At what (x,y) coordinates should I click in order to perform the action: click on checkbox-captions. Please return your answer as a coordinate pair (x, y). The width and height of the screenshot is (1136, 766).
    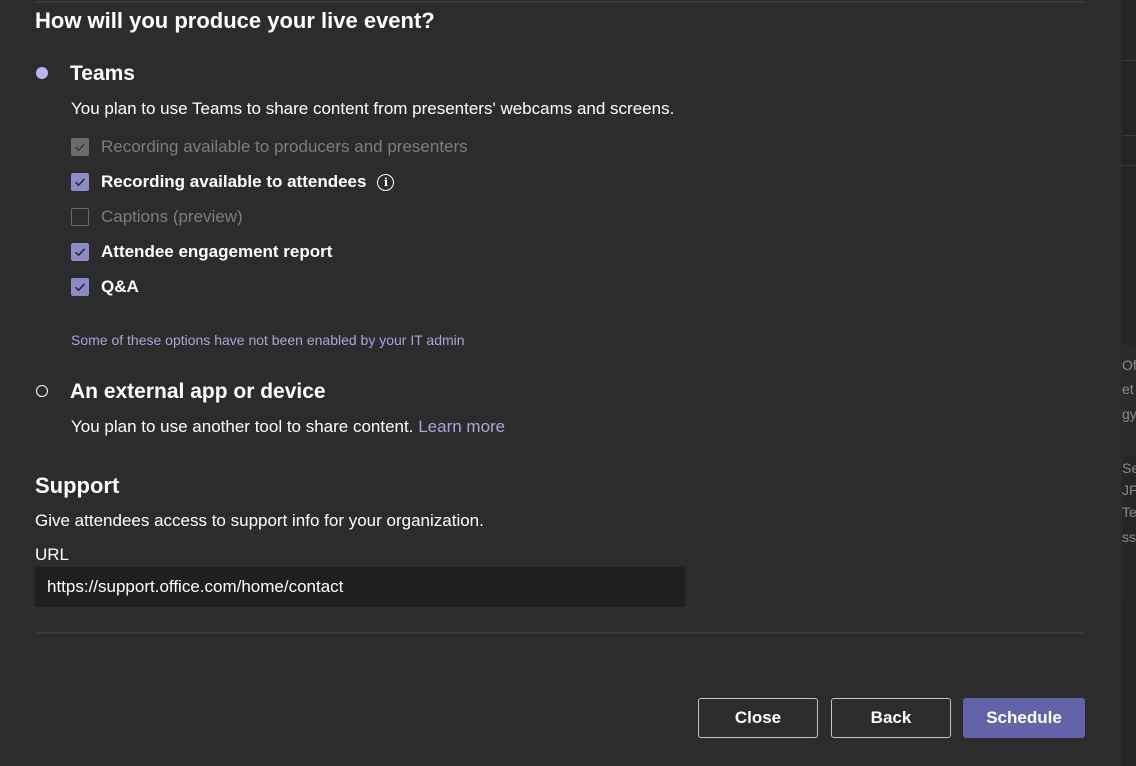
    Looking at the image, I should click on (80, 217).